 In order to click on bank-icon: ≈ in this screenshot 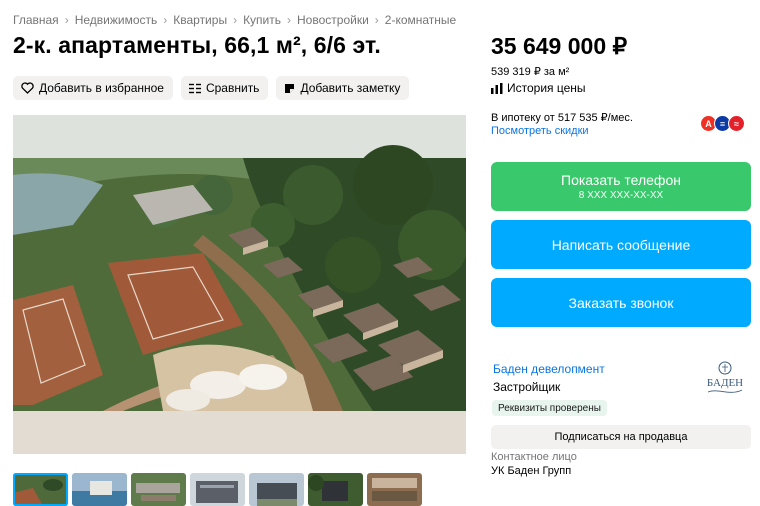, I will do `click(736, 123)`.